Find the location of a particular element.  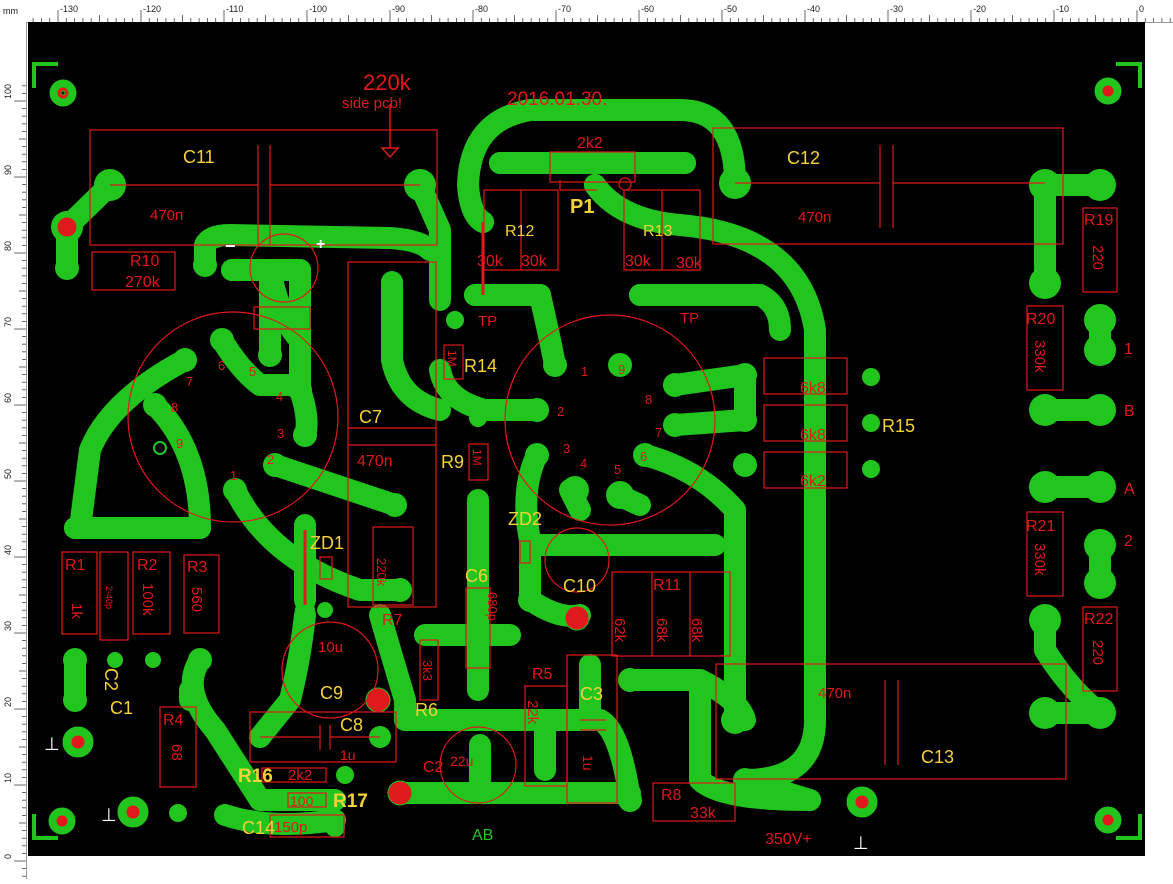

ruler-corner: mm is located at coordinates (13, 11).